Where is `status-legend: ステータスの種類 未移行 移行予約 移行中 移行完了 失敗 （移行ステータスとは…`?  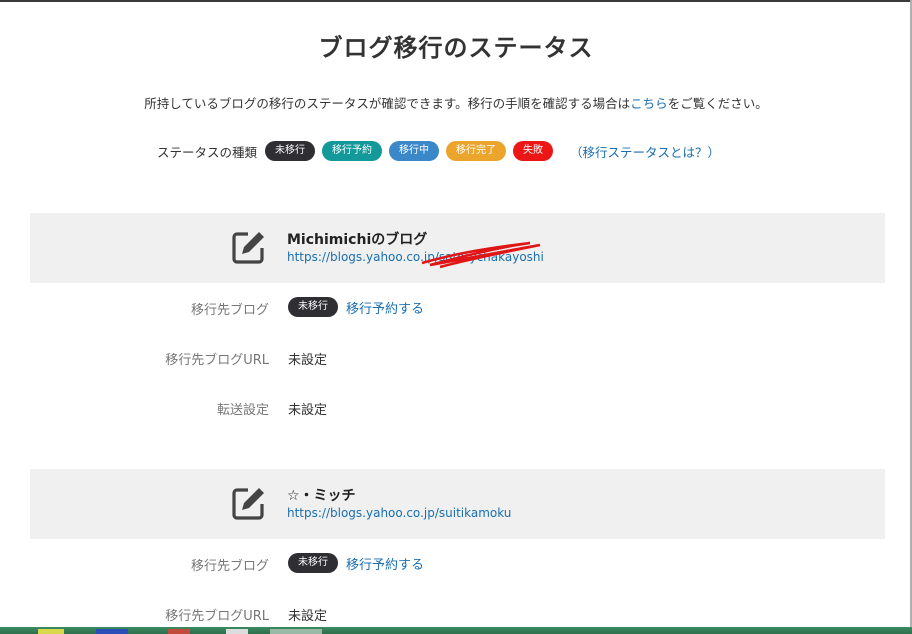
status-legend: ステータスの種類 未移行 移行予約 移行中 移行完了 失敗 （移行ステータスとは… is located at coordinates (438, 151).